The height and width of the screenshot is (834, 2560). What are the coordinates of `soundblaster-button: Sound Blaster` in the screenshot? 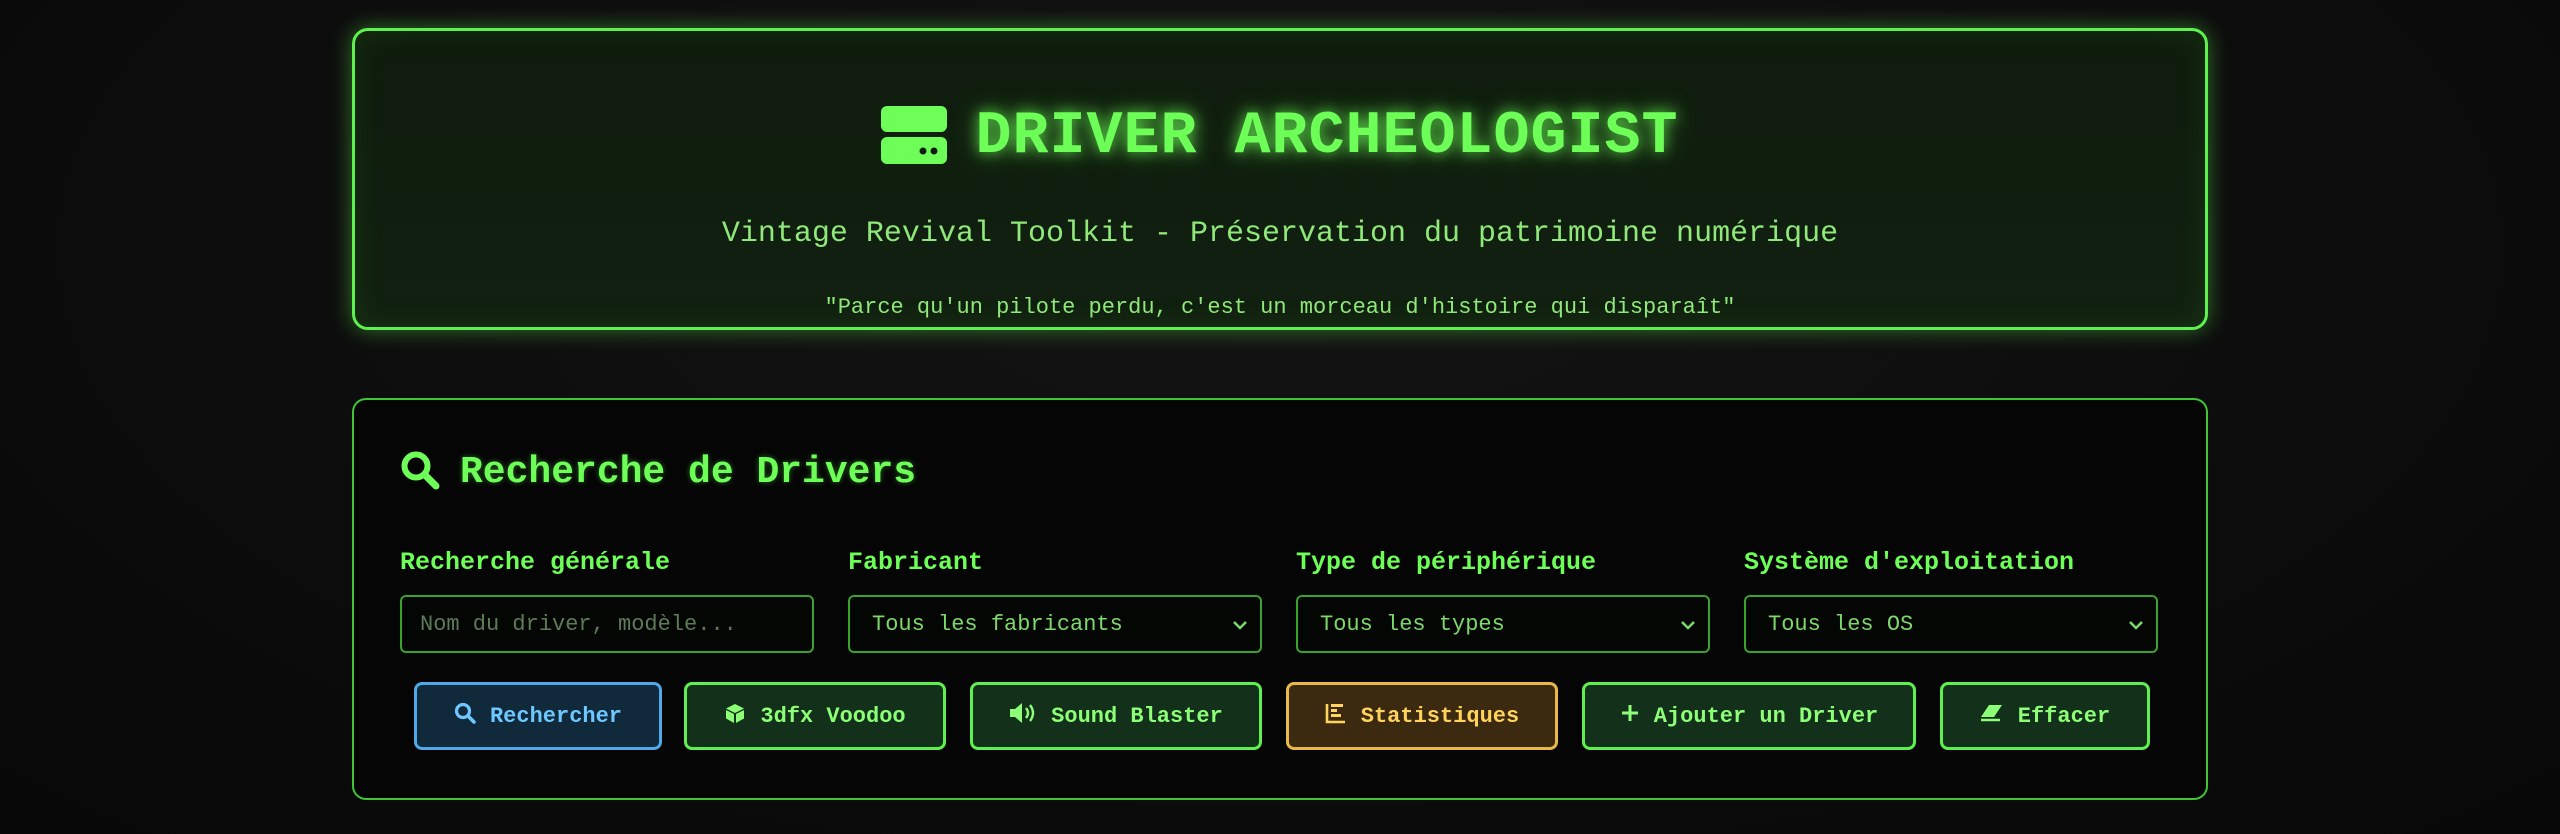 It's located at (1116, 716).